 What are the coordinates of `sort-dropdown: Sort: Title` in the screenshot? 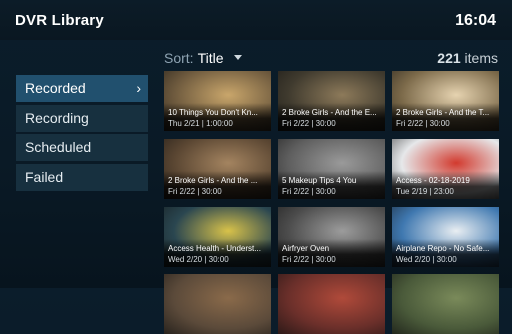 It's located at (203, 58).